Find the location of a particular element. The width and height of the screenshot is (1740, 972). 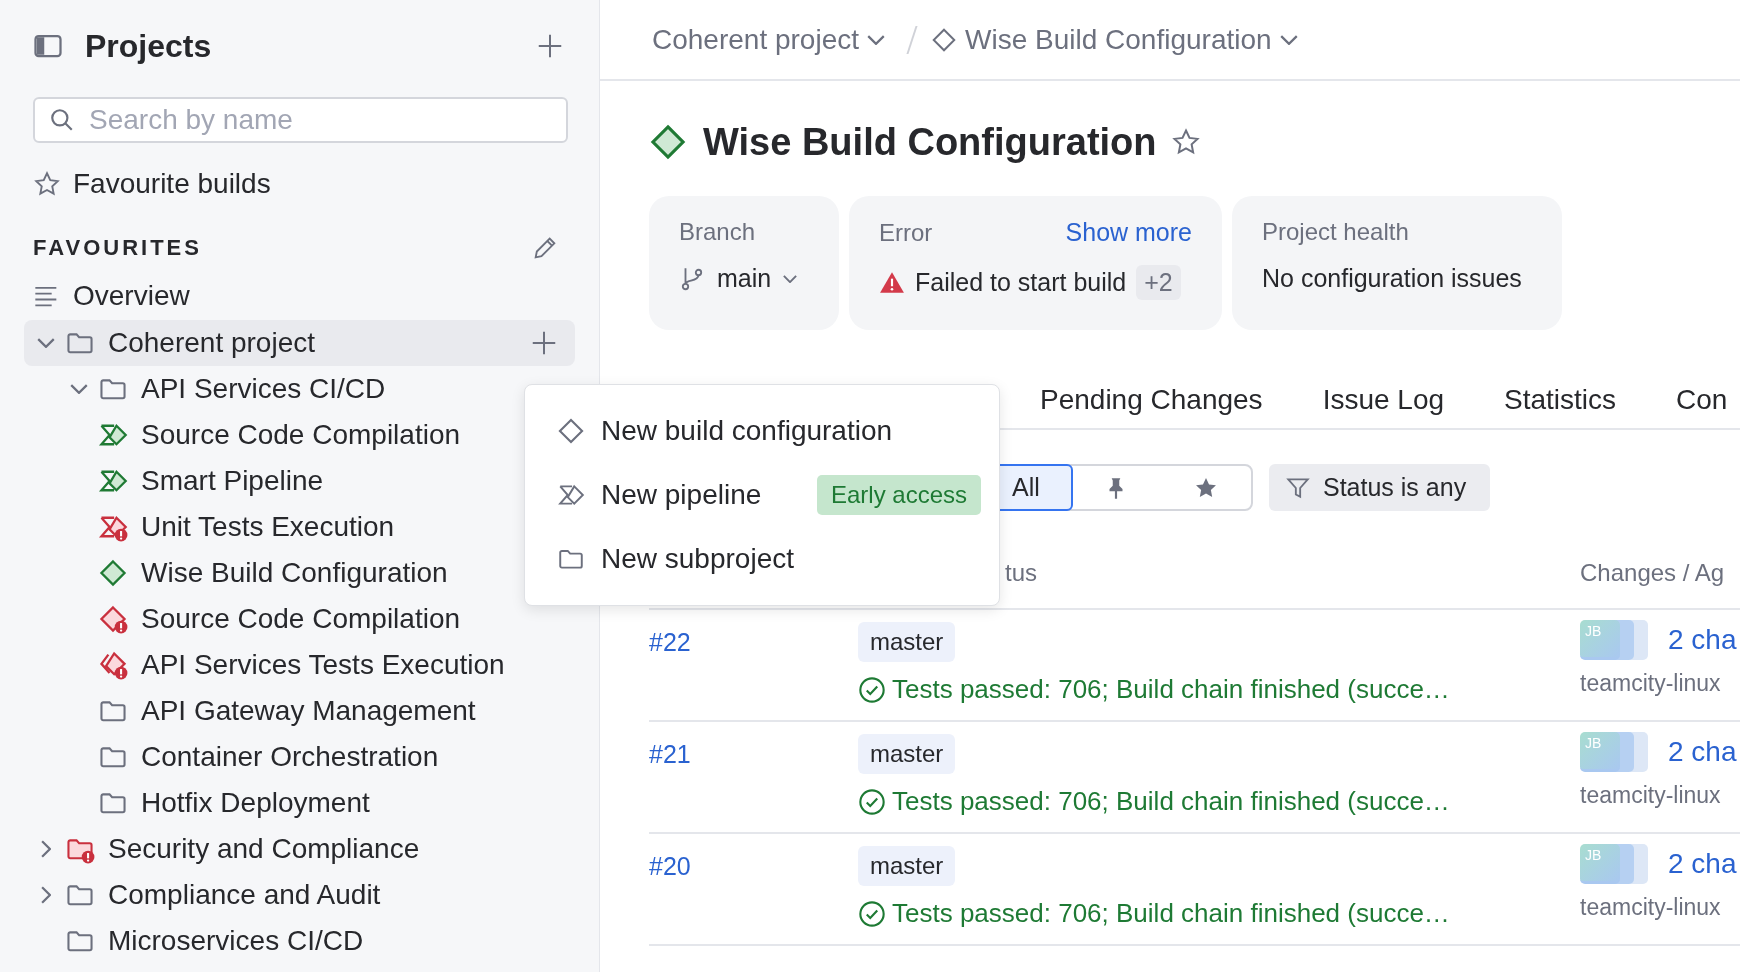

tab: Con is located at coordinates (1702, 400).